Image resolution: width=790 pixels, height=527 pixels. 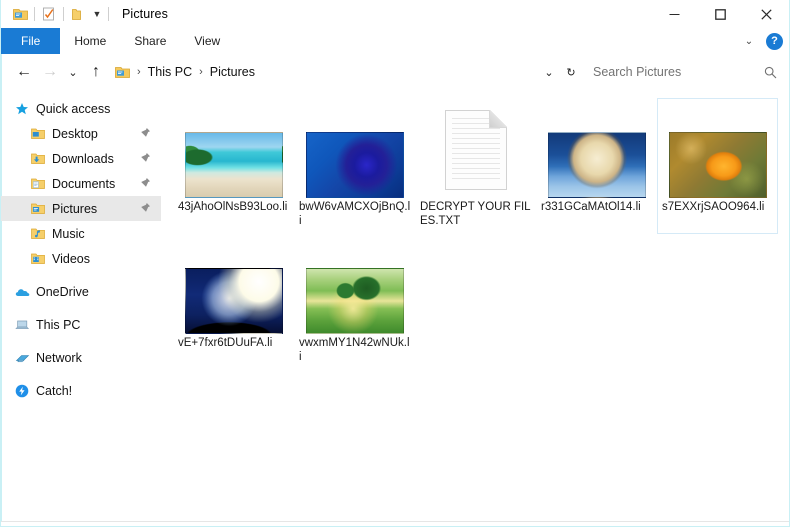 I want to click on catch-icon, so click(x=24, y=391).